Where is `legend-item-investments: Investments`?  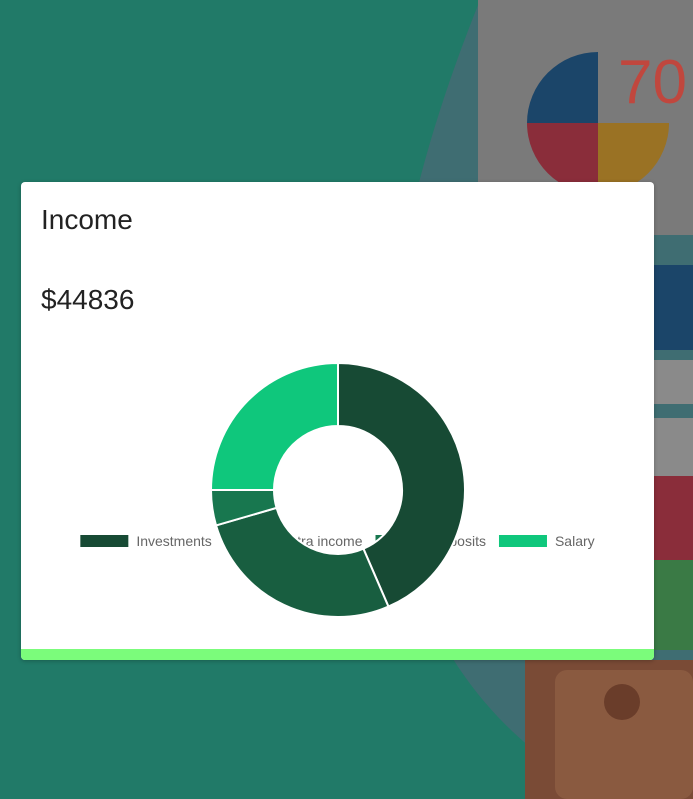 legend-item-investments: Investments is located at coordinates (146, 541).